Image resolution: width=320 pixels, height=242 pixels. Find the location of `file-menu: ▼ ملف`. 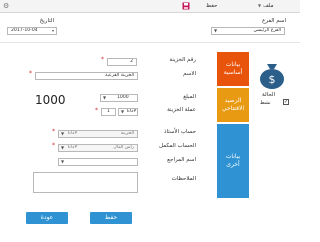

file-menu: ▼ ملف is located at coordinates (266, 6).